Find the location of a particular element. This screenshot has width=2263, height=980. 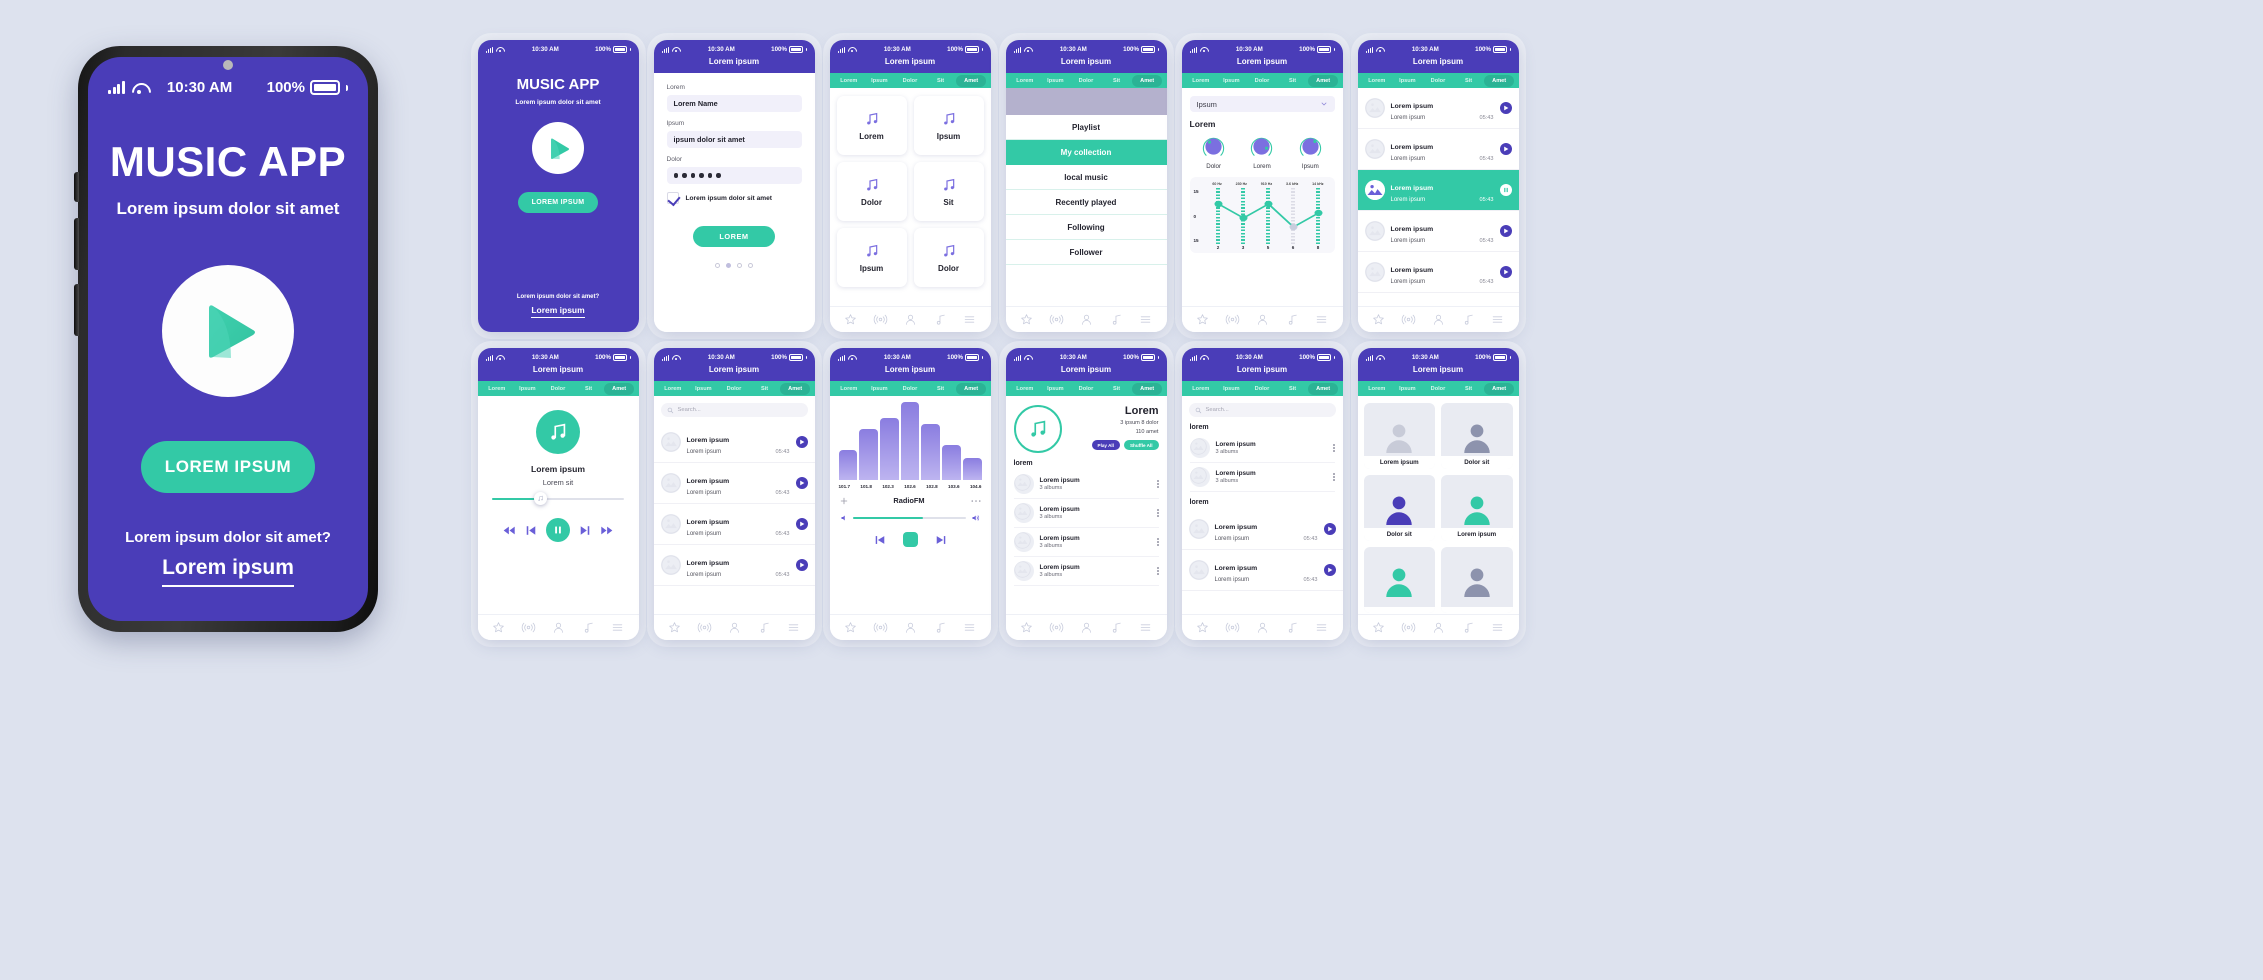

checkbox-icon is located at coordinates (672, 198).